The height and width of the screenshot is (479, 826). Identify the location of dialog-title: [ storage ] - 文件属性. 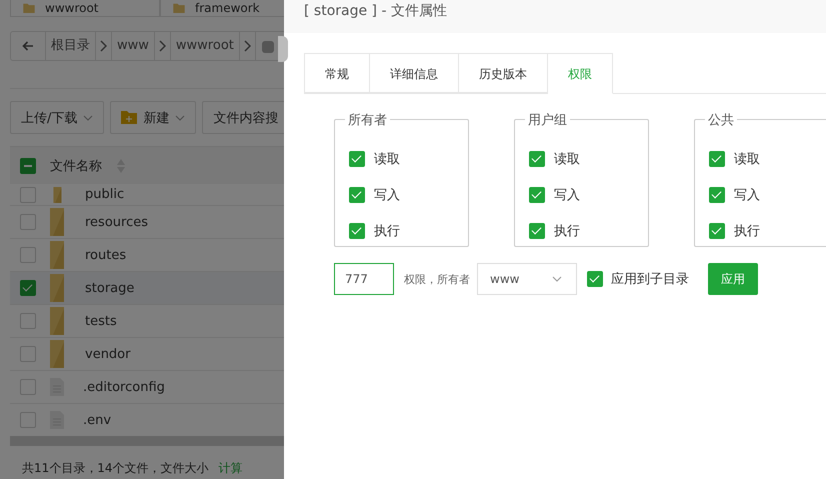
(555, 16).